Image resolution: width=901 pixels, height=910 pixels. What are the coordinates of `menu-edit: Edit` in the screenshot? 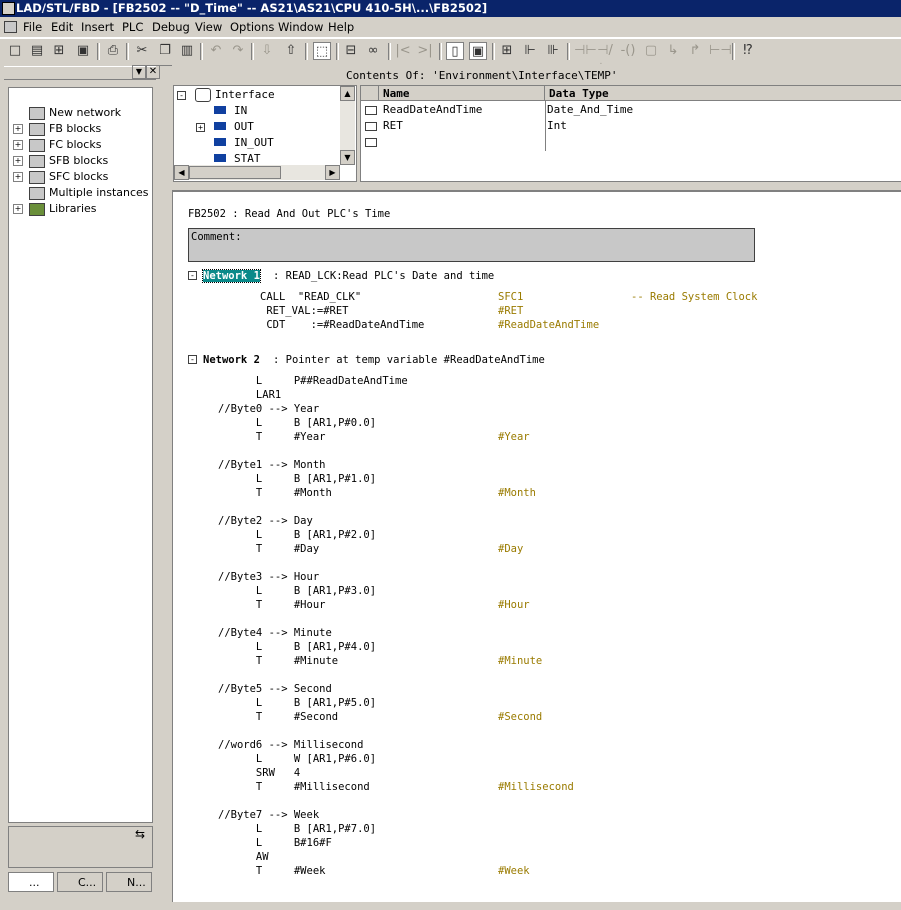 It's located at (62, 27).